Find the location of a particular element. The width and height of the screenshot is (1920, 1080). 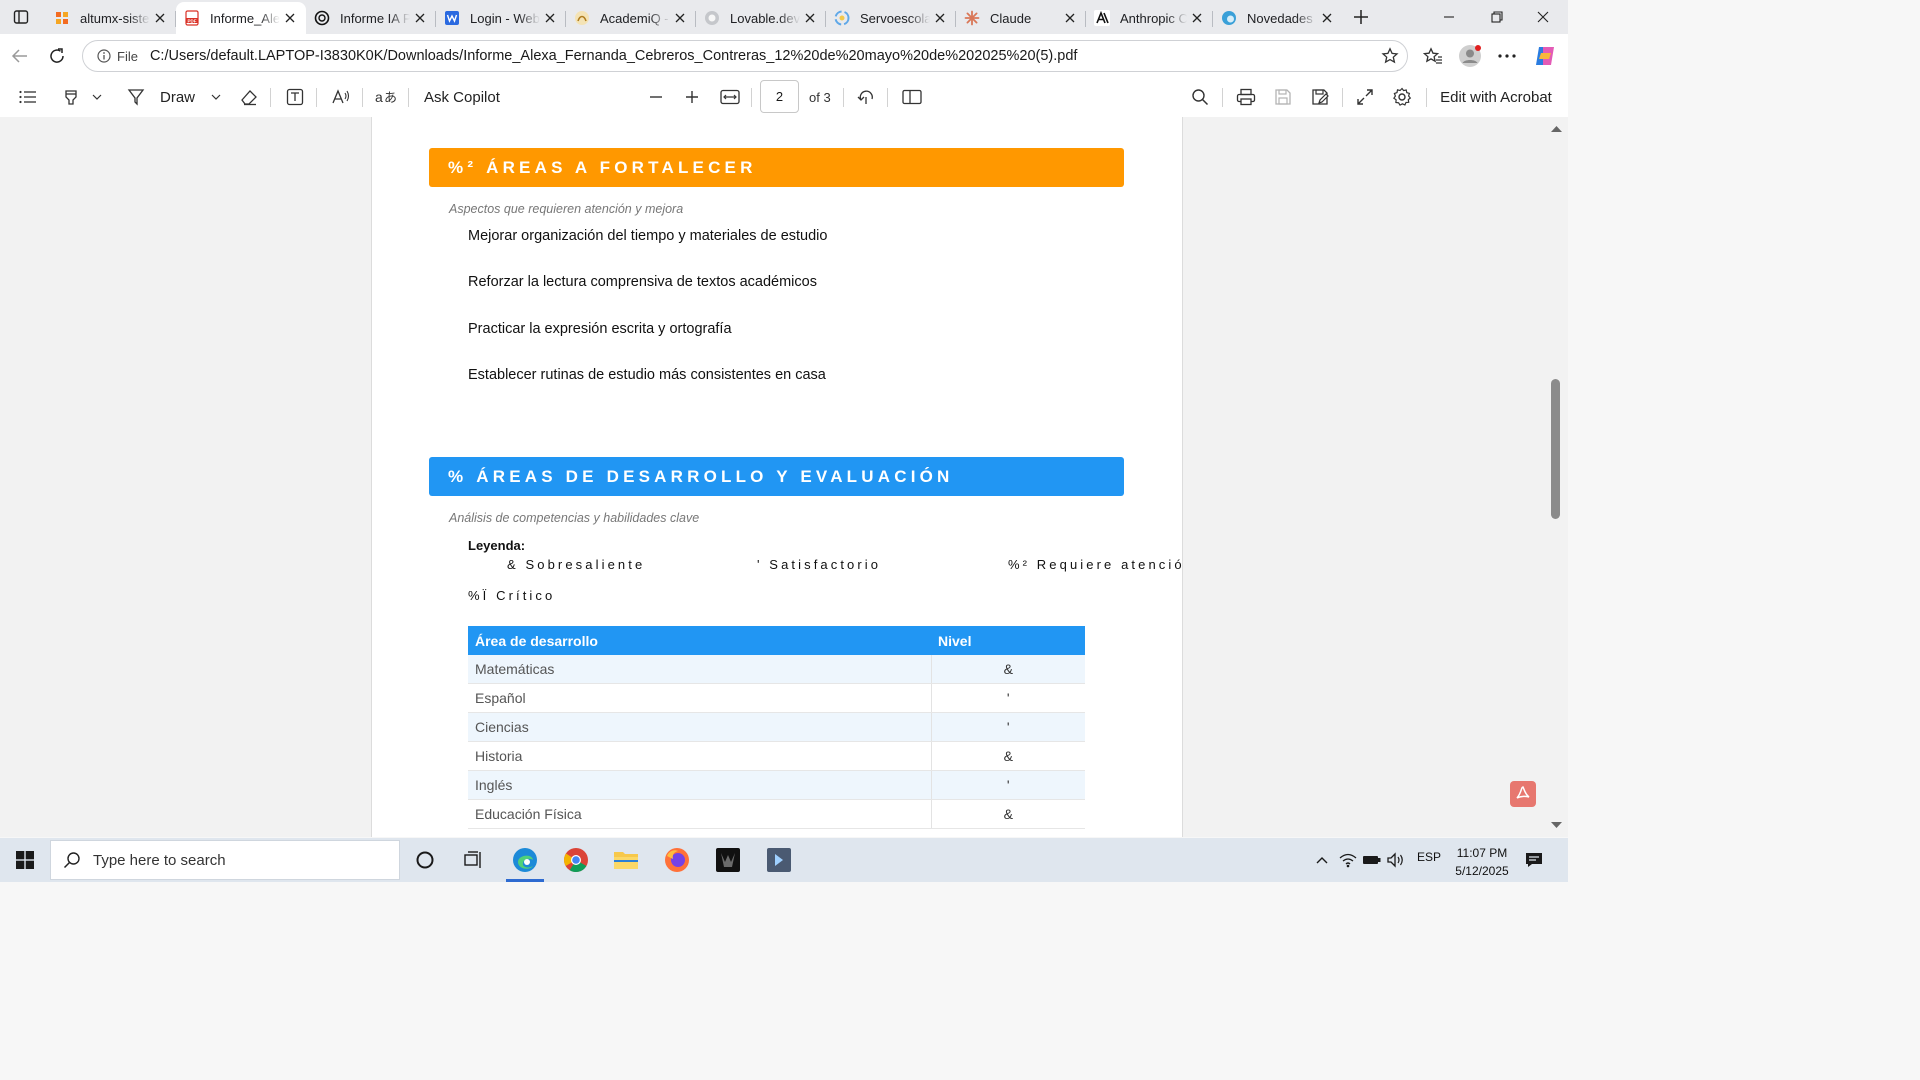

save-as-icon is located at coordinates (1320, 97).